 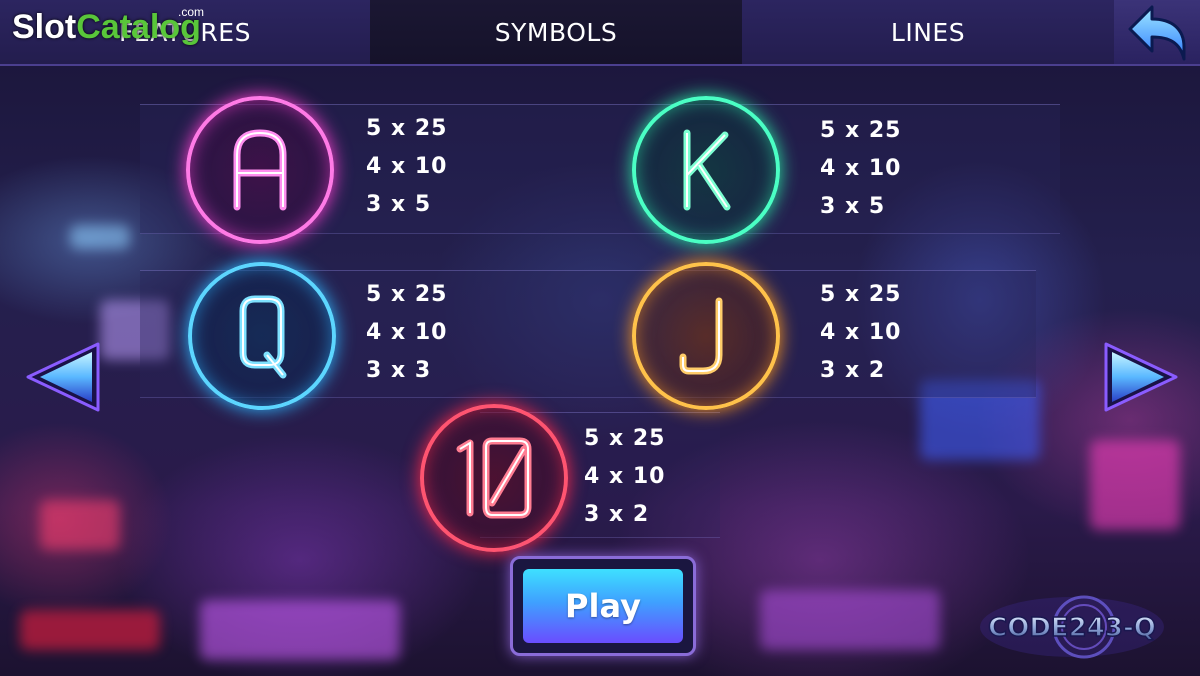 I want to click on slotcatalog-watermark: SlotCatalog .com, so click(x=108, y=25).